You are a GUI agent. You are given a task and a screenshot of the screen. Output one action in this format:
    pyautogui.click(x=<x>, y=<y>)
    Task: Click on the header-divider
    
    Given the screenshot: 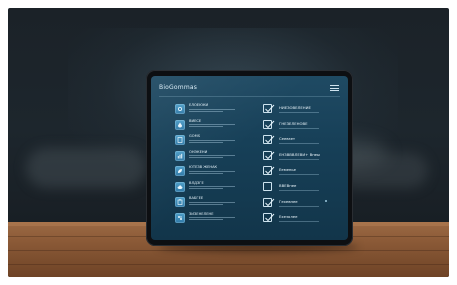 What is the action you would take?
    pyautogui.click(x=249, y=96)
    